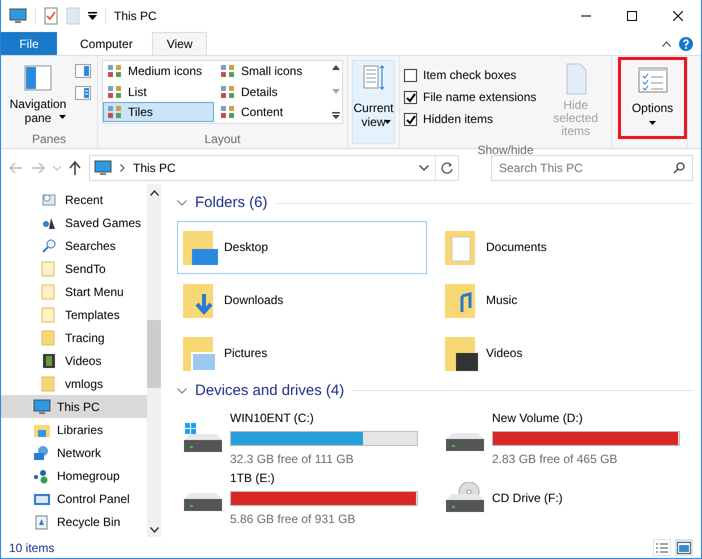 The image size is (702, 559). Describe the element at coordinates (135, 16) in the screenshot. I see `window-title: This PC` at that location.